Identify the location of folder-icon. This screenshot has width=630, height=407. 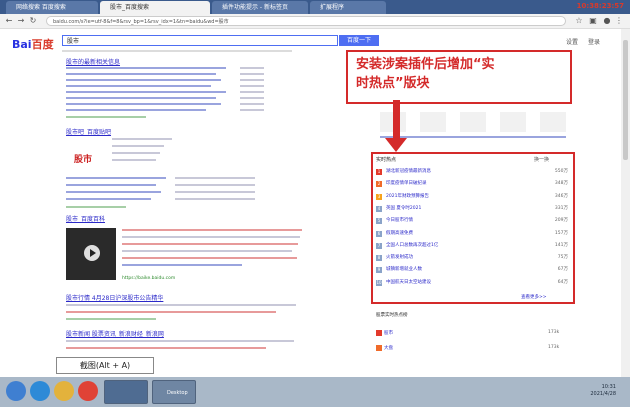
(64, 391).